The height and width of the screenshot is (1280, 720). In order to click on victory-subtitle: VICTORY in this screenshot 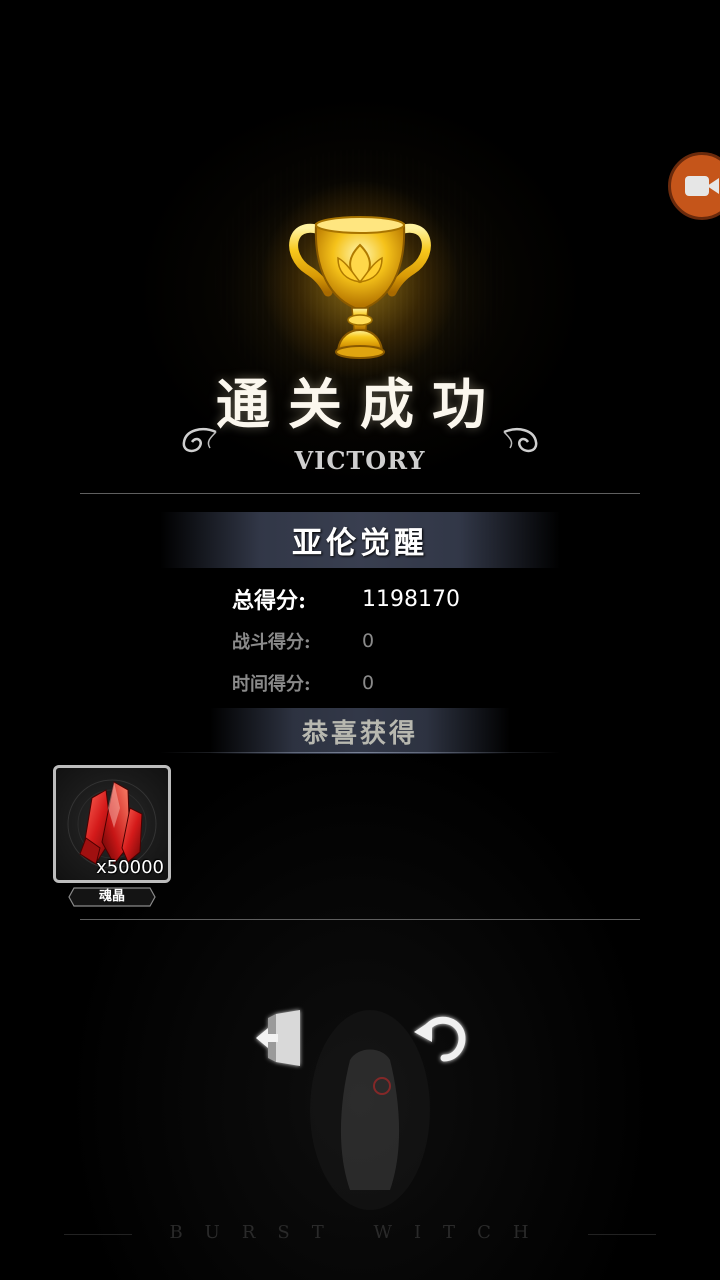, I will do `click(360, 460)`.